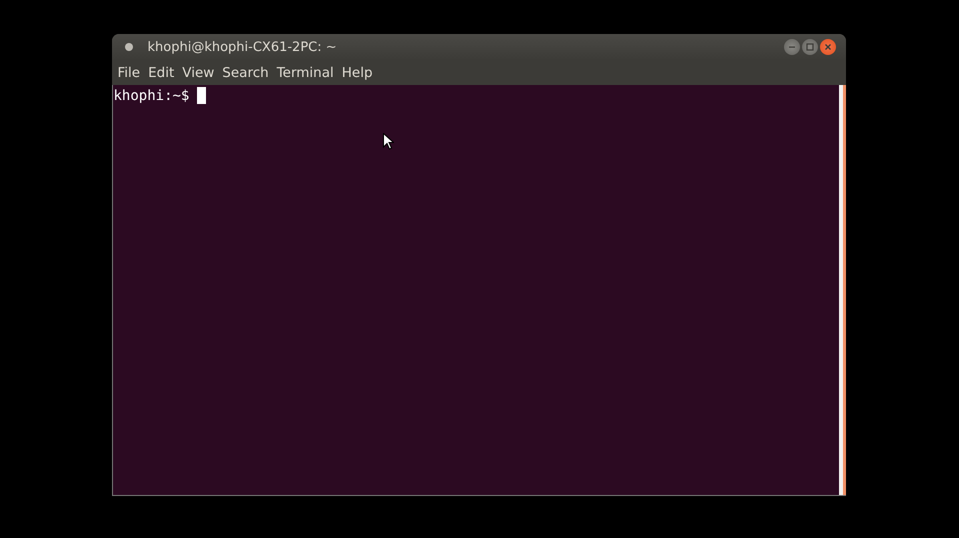 Image resolution: width=959 pixels, height=538 pixels. What do you see at coordinates (243, 47) in the screenshot?
I see `window-title: khophi@khophi-CX61-2PC: ~` at bounding box center [243, 47].